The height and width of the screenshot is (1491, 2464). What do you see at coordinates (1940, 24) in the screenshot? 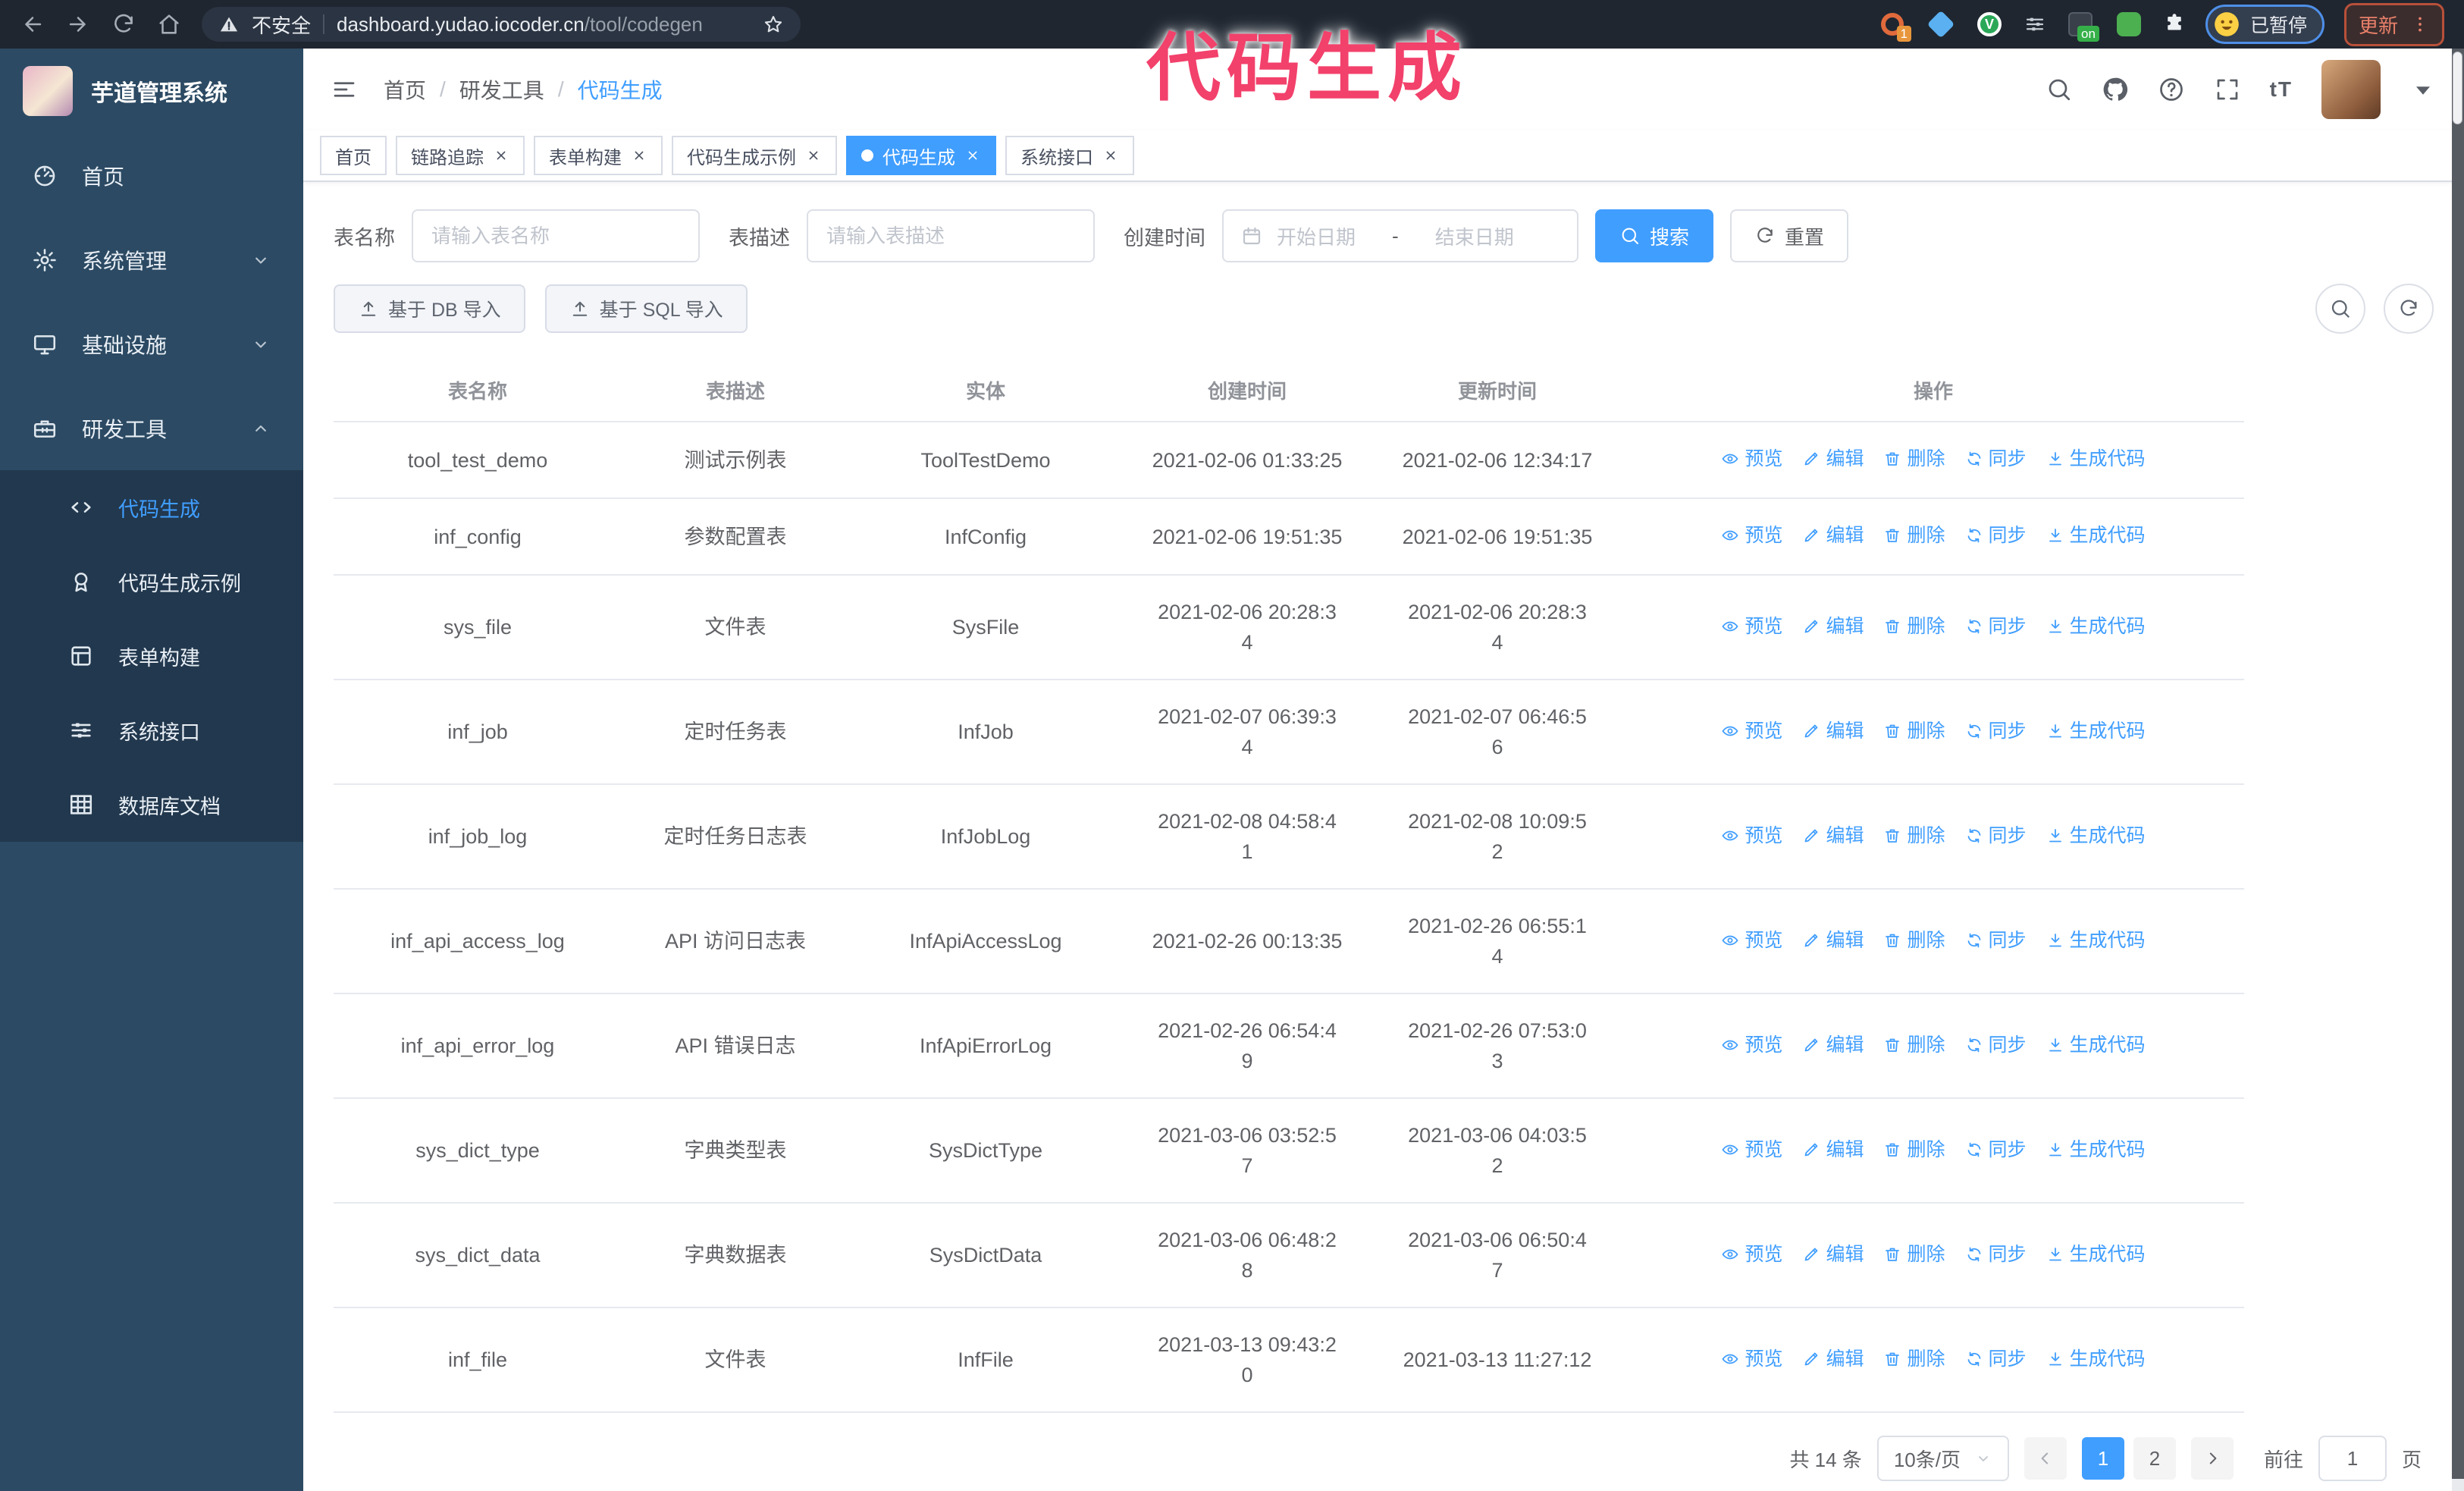
I see `extension-gem-icon` at bounding box center [1940, 24].